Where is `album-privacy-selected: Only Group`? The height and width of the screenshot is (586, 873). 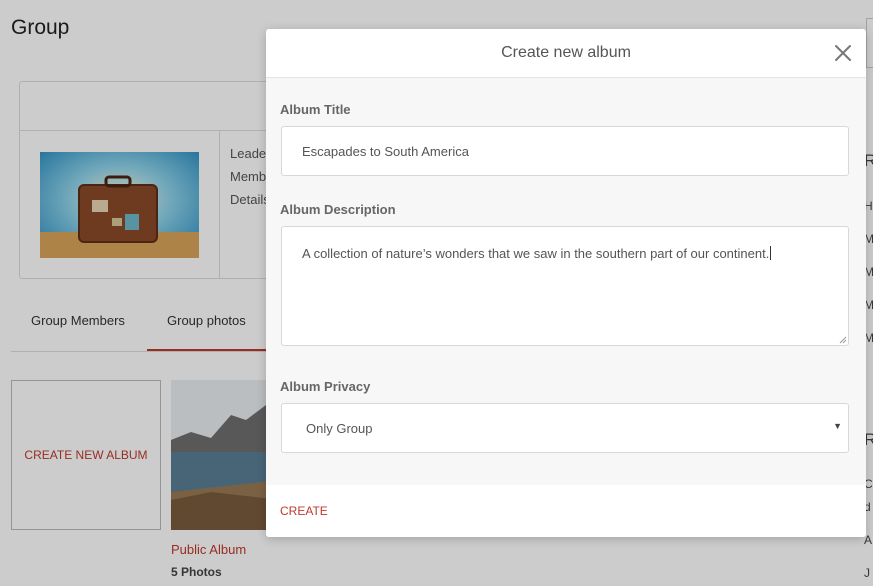
album-privacy-selected: Only Group is located at coordinates (339, 428).